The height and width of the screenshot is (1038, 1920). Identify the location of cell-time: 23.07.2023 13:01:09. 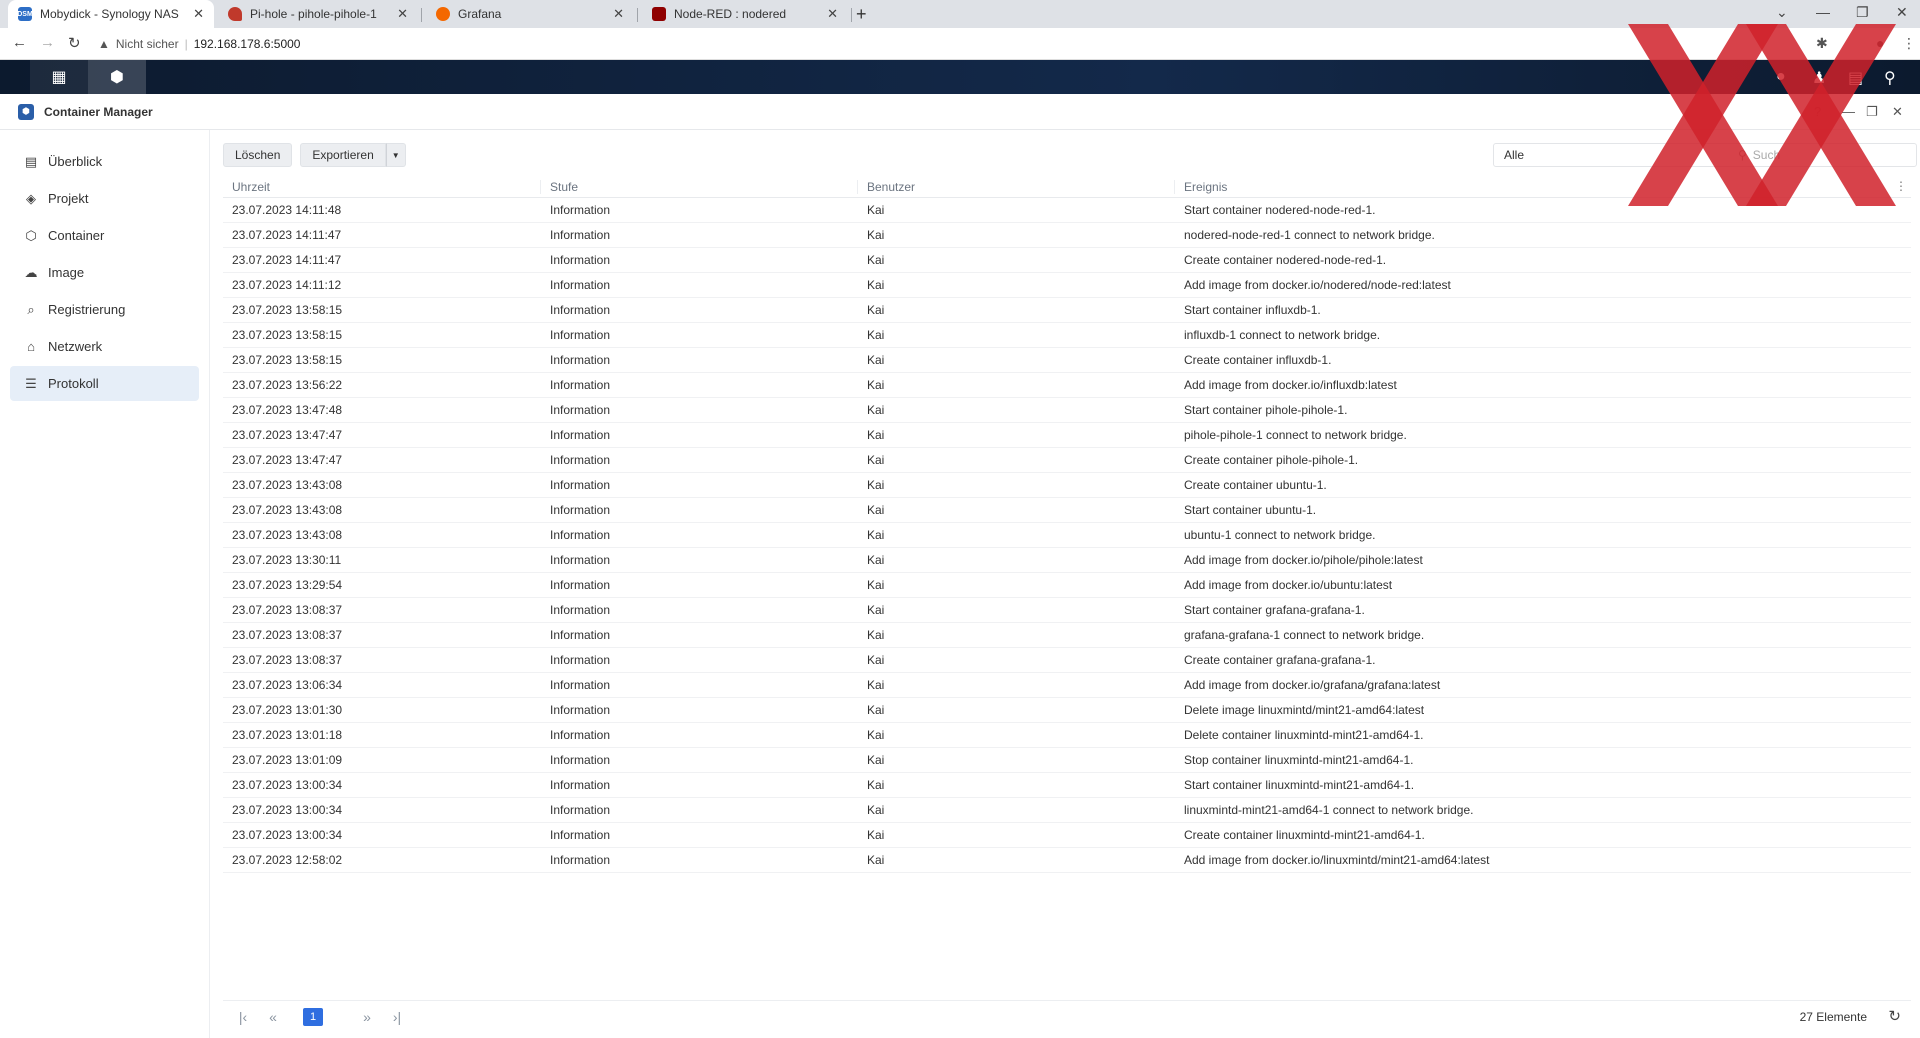
(287, 760).